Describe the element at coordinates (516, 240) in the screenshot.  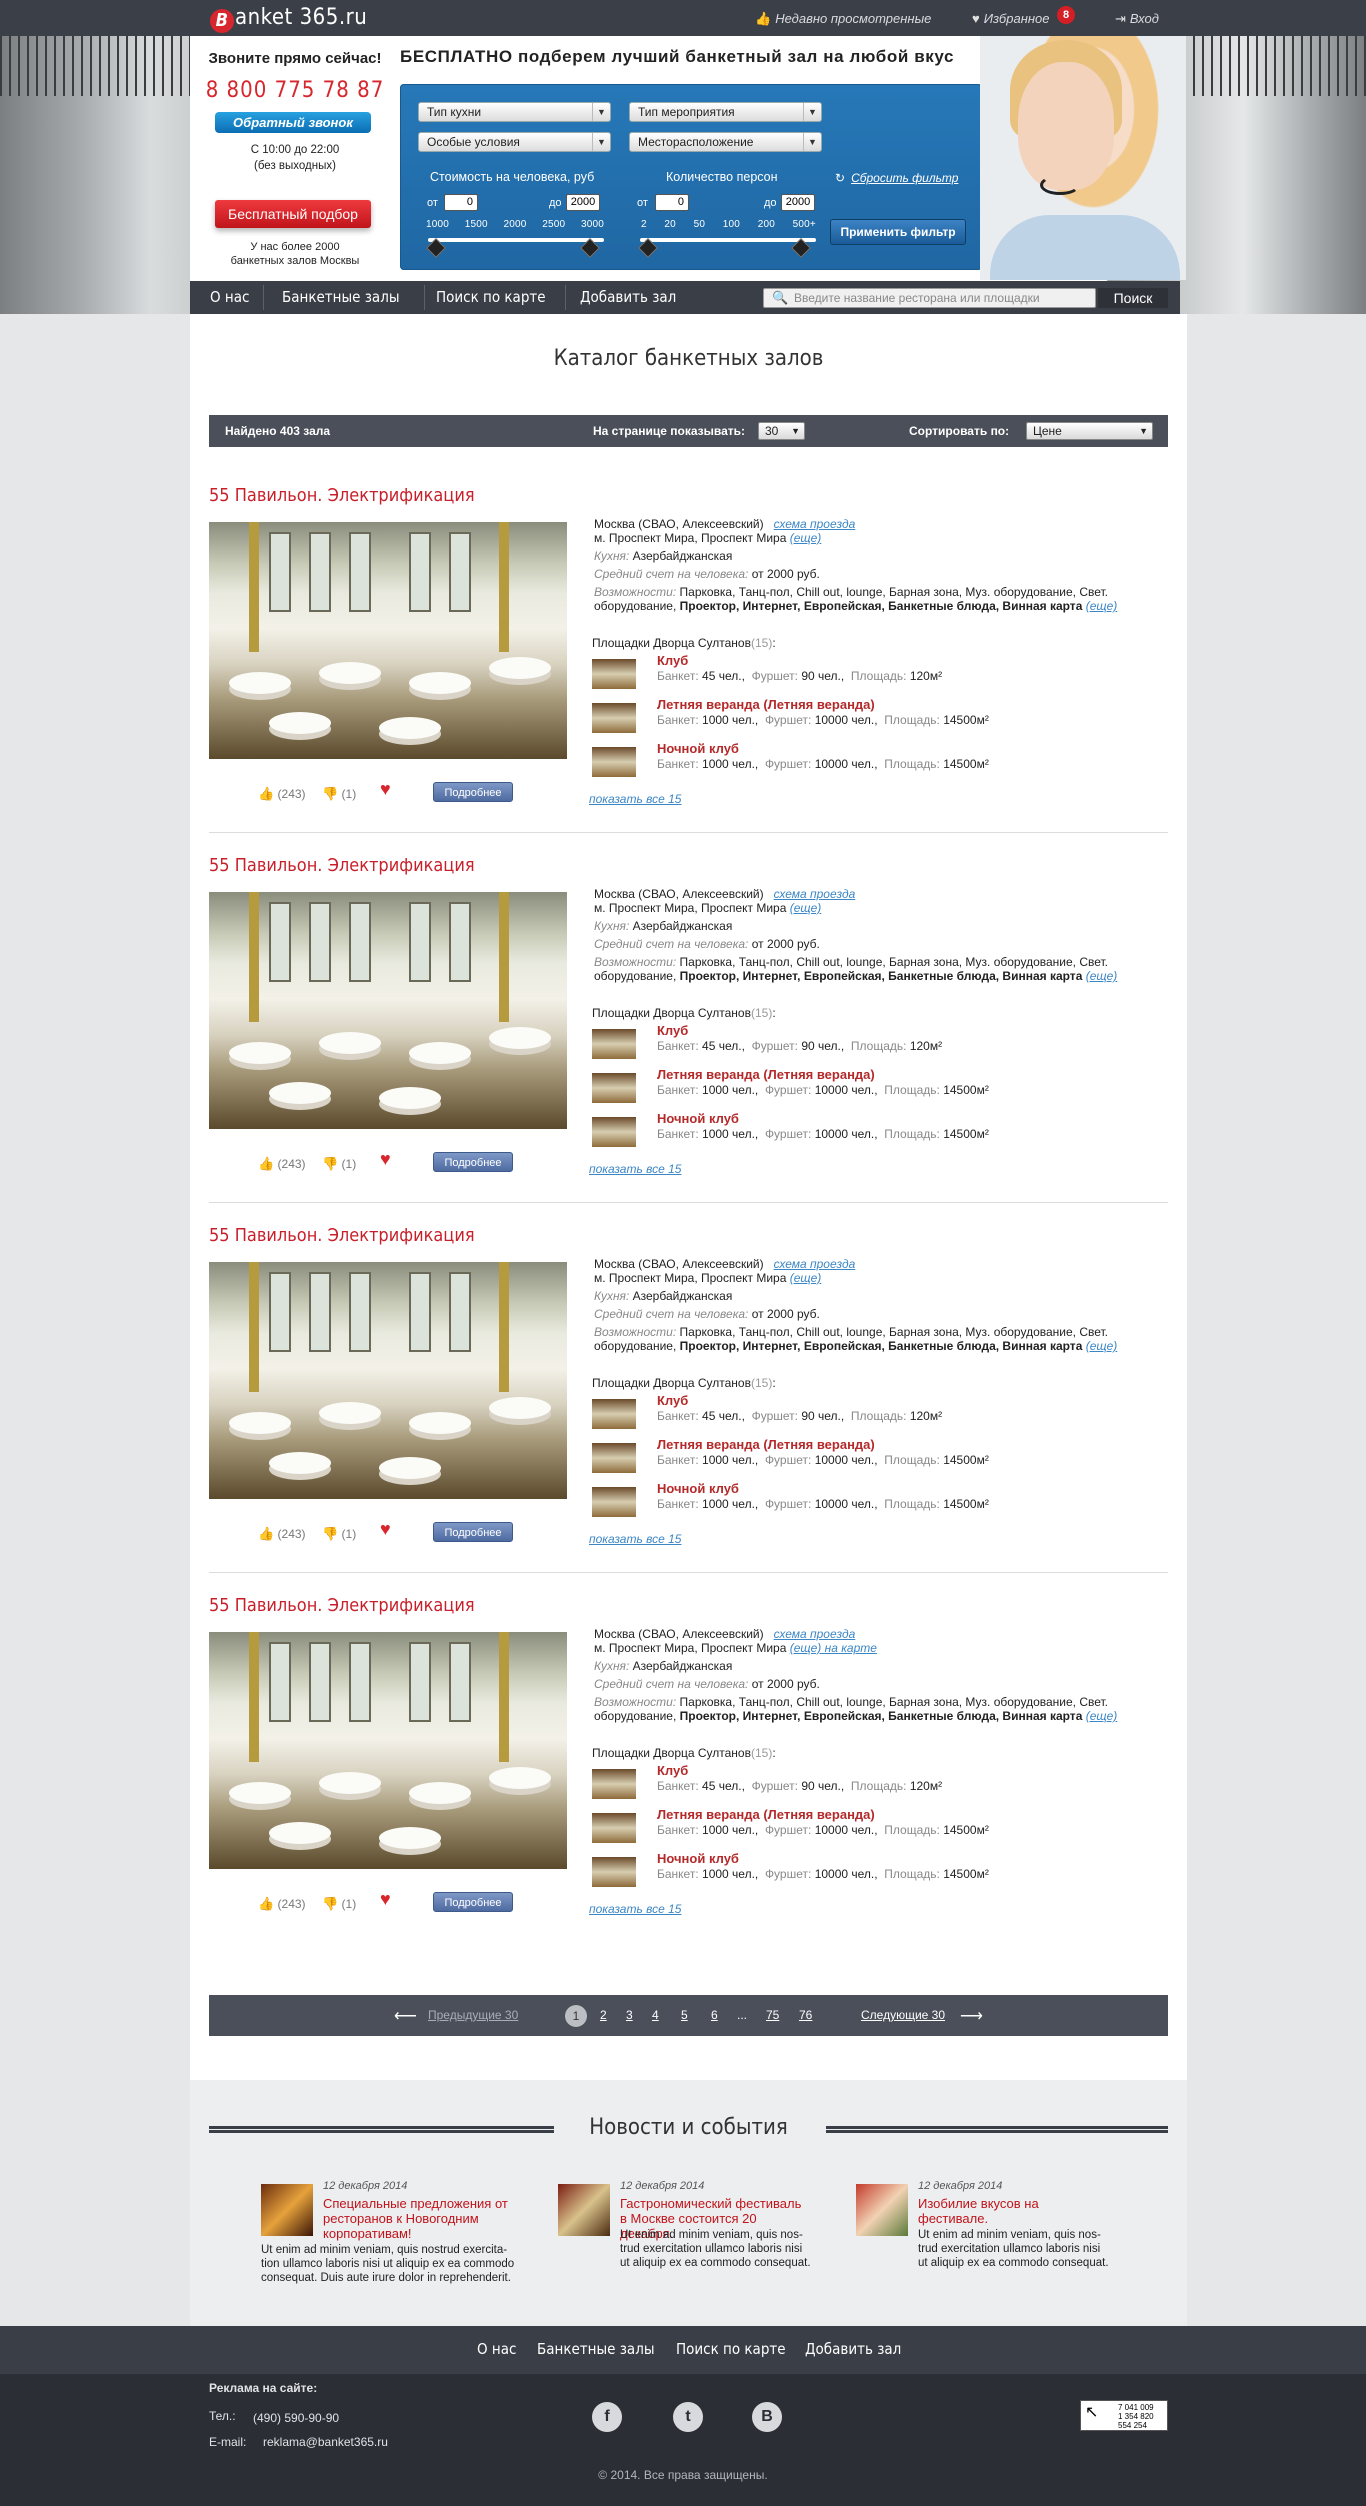
I see `price-slider-track` at that location.